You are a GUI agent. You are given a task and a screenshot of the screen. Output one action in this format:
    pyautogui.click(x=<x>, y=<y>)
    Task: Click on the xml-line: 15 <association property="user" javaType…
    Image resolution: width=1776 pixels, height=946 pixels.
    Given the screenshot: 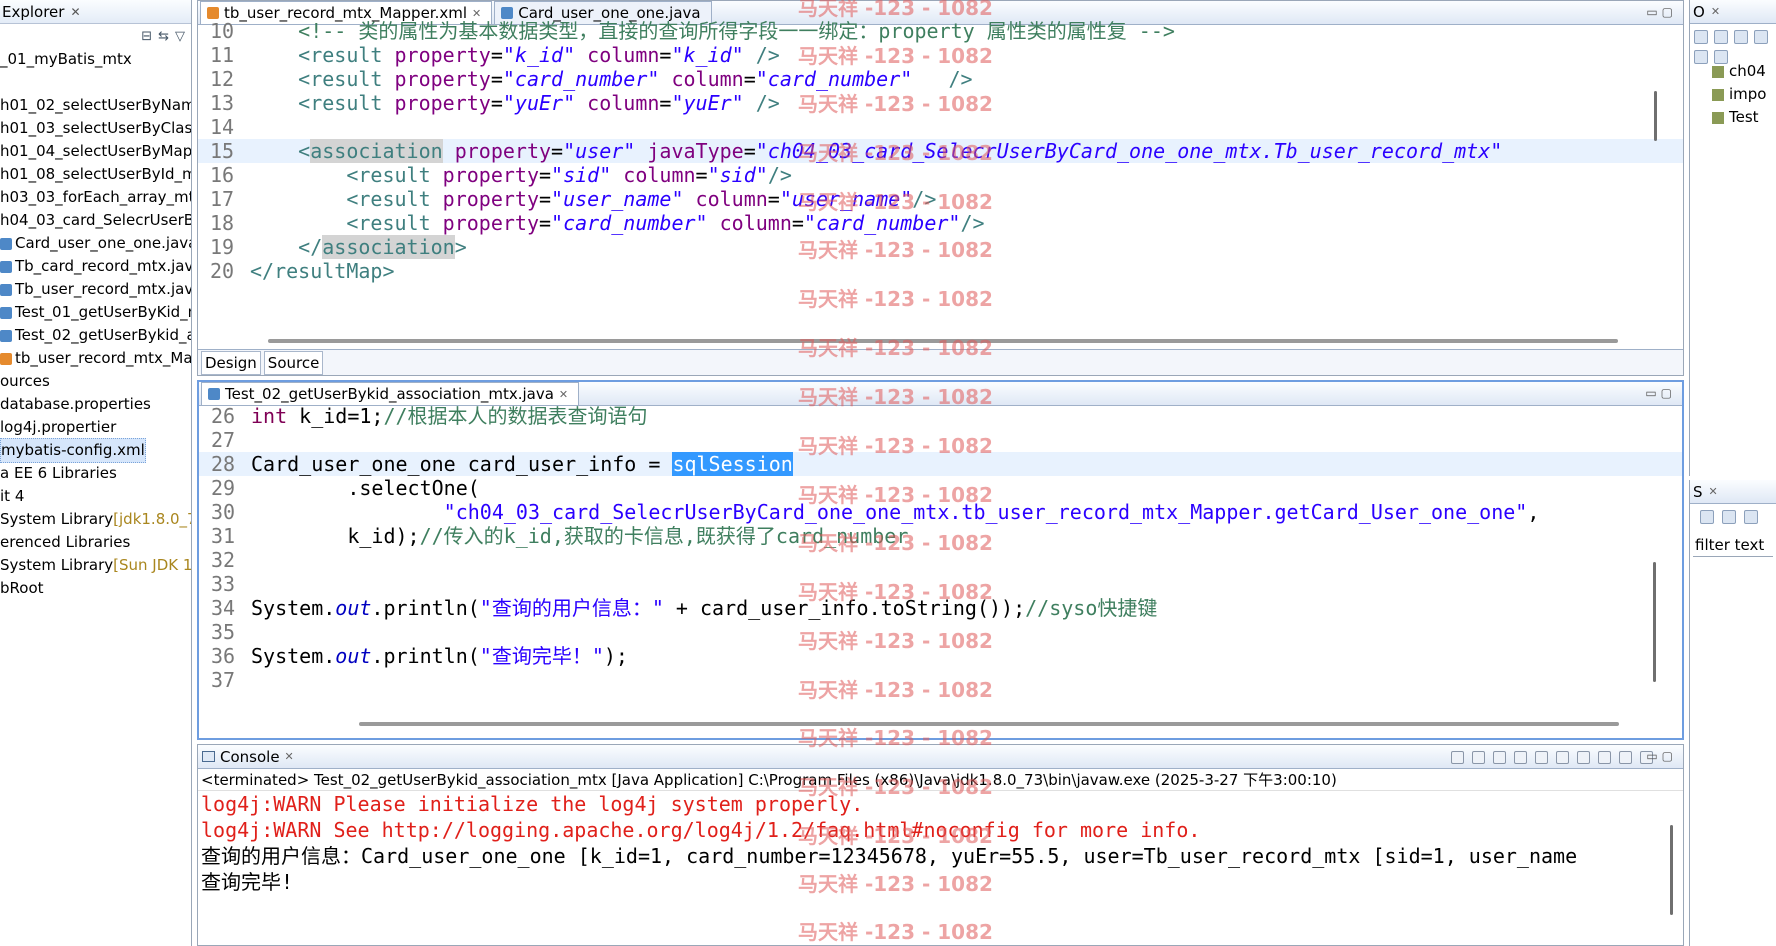 What is the action you would take?
    pyautogui.click(x=940, y=151)
    